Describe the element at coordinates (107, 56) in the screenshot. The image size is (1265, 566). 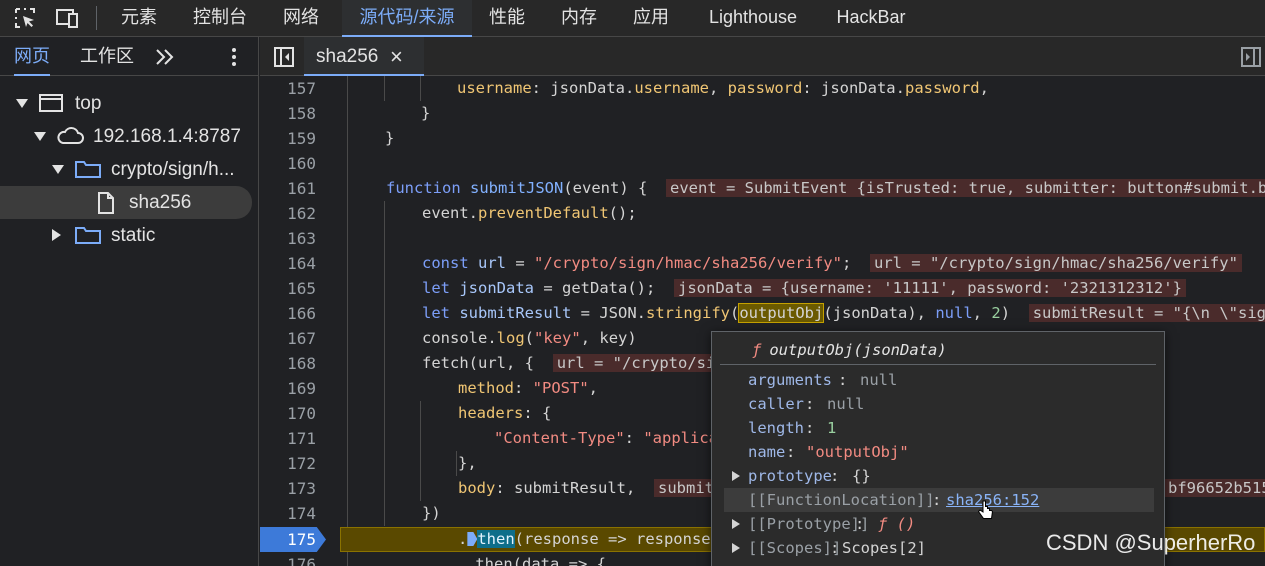
I see `tab-workspace: 工作区` at that location.